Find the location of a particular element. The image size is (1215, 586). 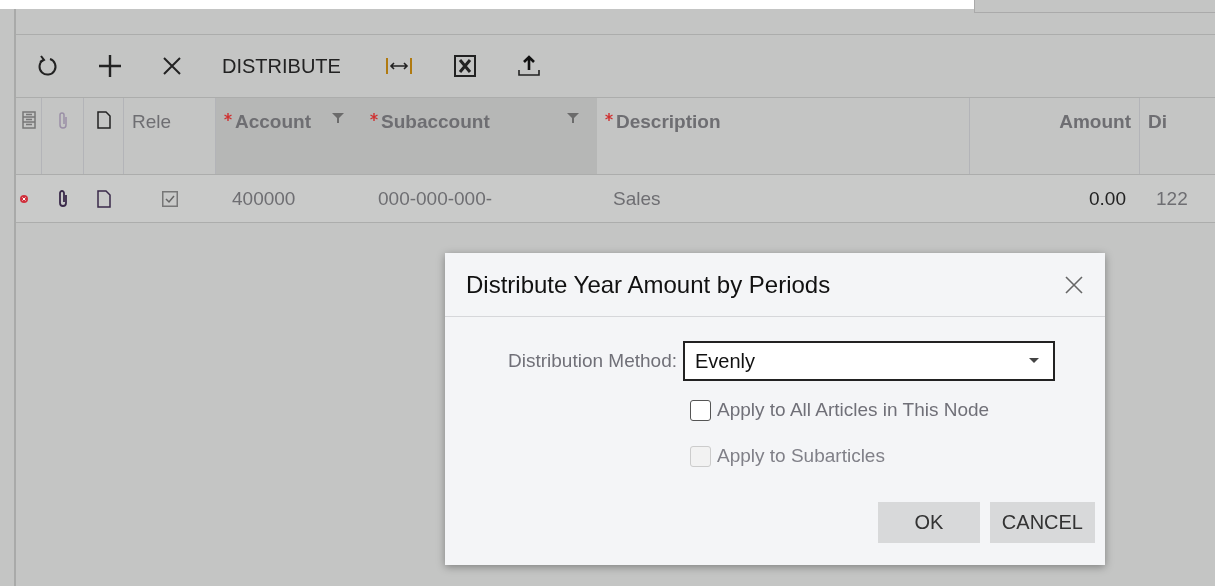

checkbox-label: Apply to Subarticles is located at coordinates (801, 456).